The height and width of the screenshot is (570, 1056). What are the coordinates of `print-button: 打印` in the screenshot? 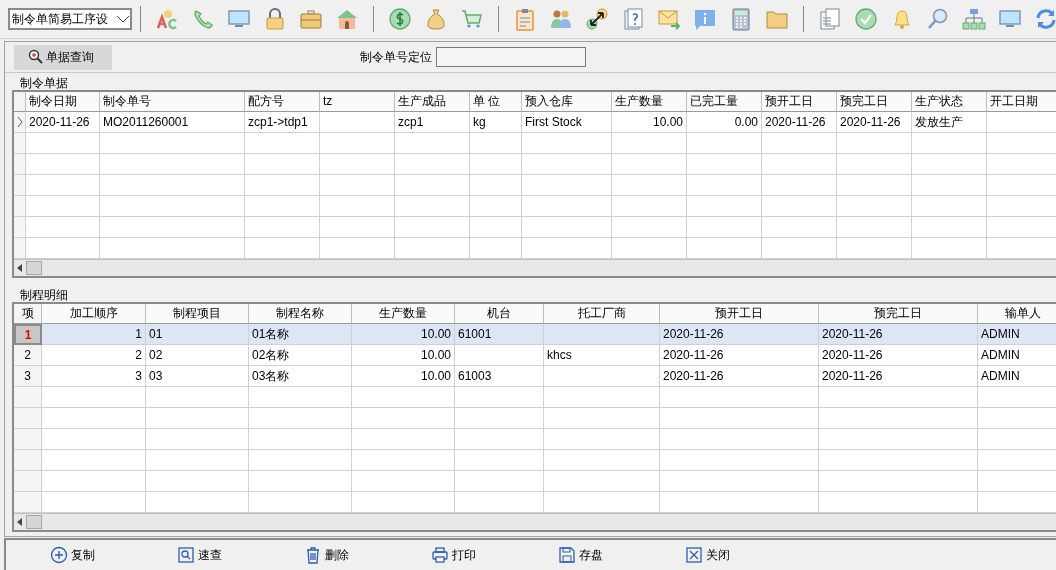 It's located at (494, 555).